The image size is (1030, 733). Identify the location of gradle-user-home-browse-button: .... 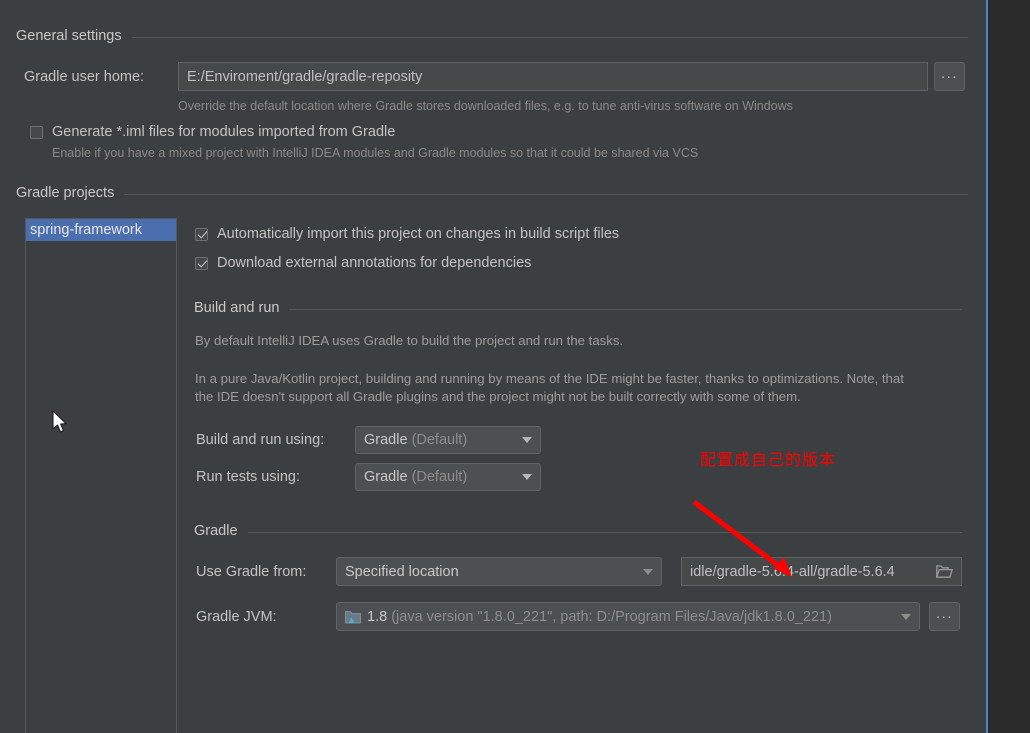
(949, 76).